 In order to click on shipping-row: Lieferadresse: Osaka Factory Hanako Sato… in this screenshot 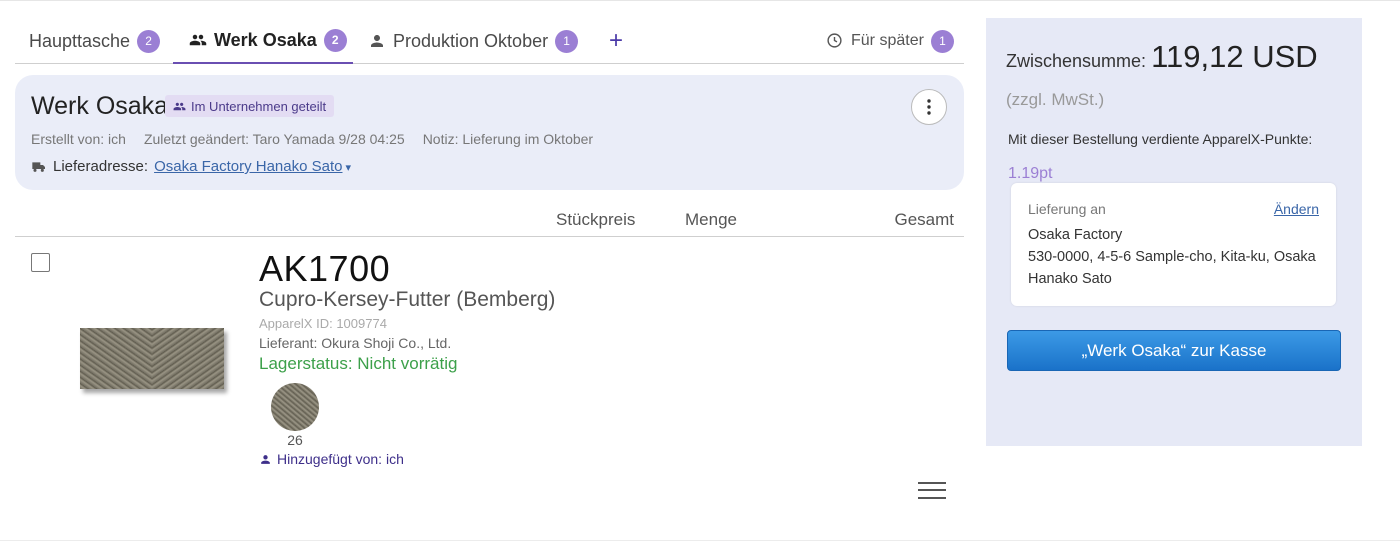, I will do `click(191, 166)`.